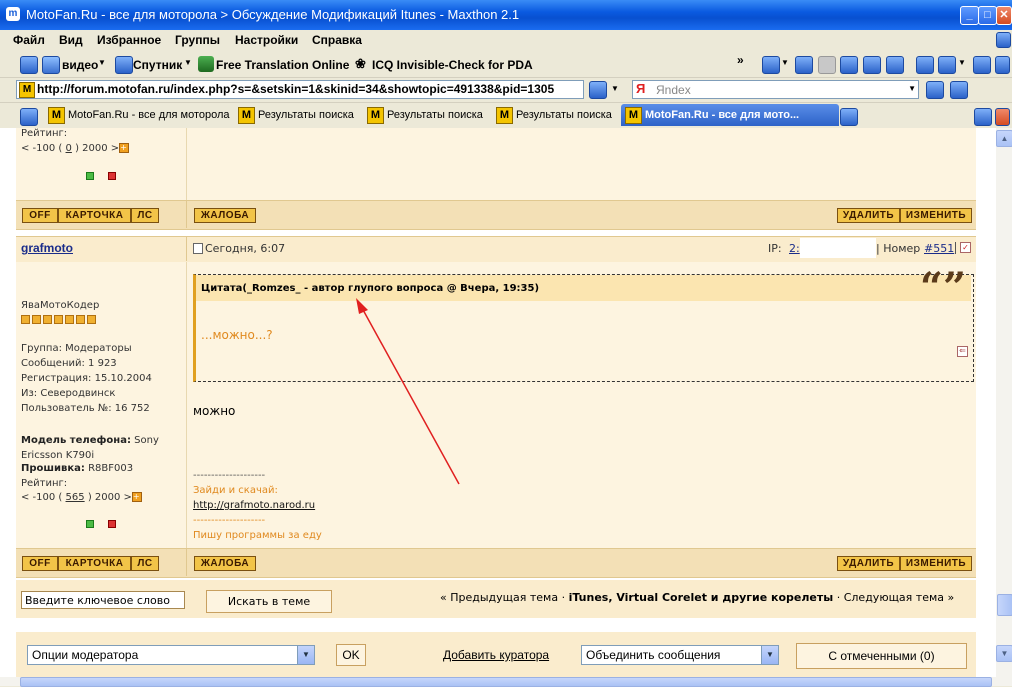 The width and height of the screenshot is (1012, 687). What do you see at coordinates (1004, 138) in the screenshot?
I see `scroll-up-icon: ▲` at bounding box center [1004, 138].